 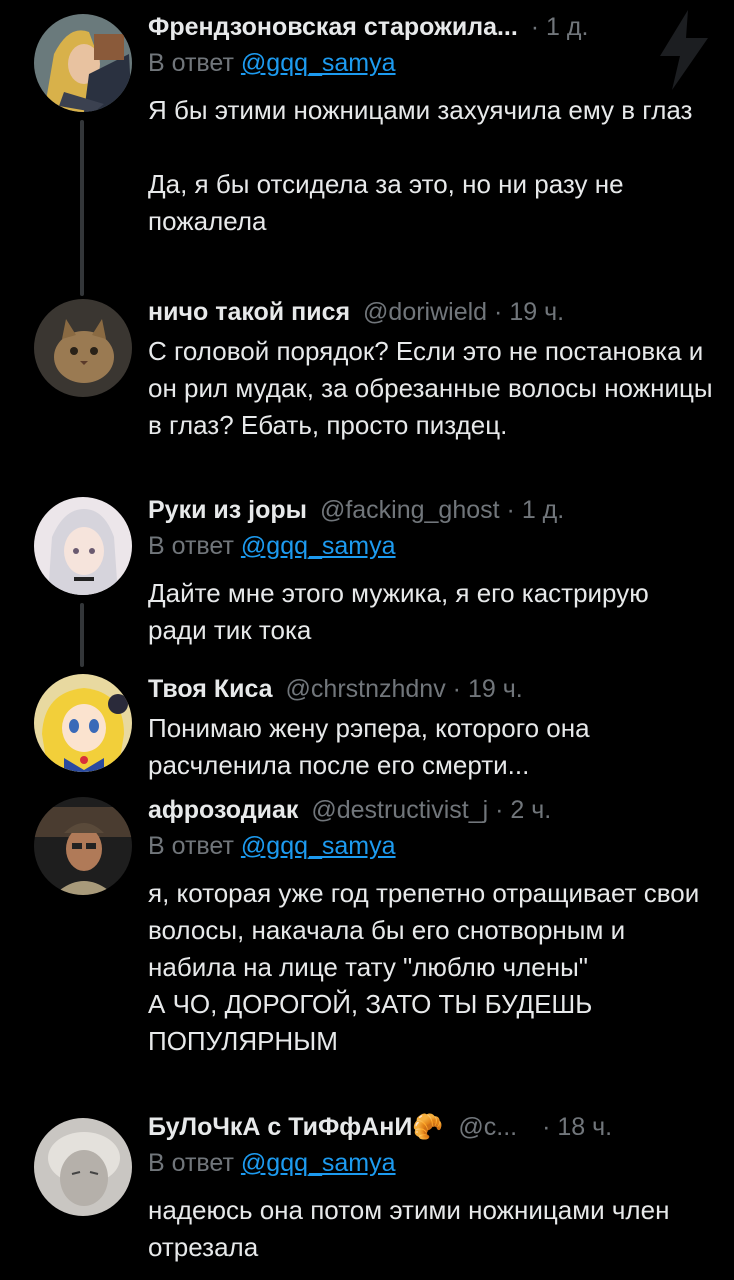 What do you see at coordinates (249, 312) in the screenshot?
I see `display-name: ничо такой пися` at bounding box center [249, 312].